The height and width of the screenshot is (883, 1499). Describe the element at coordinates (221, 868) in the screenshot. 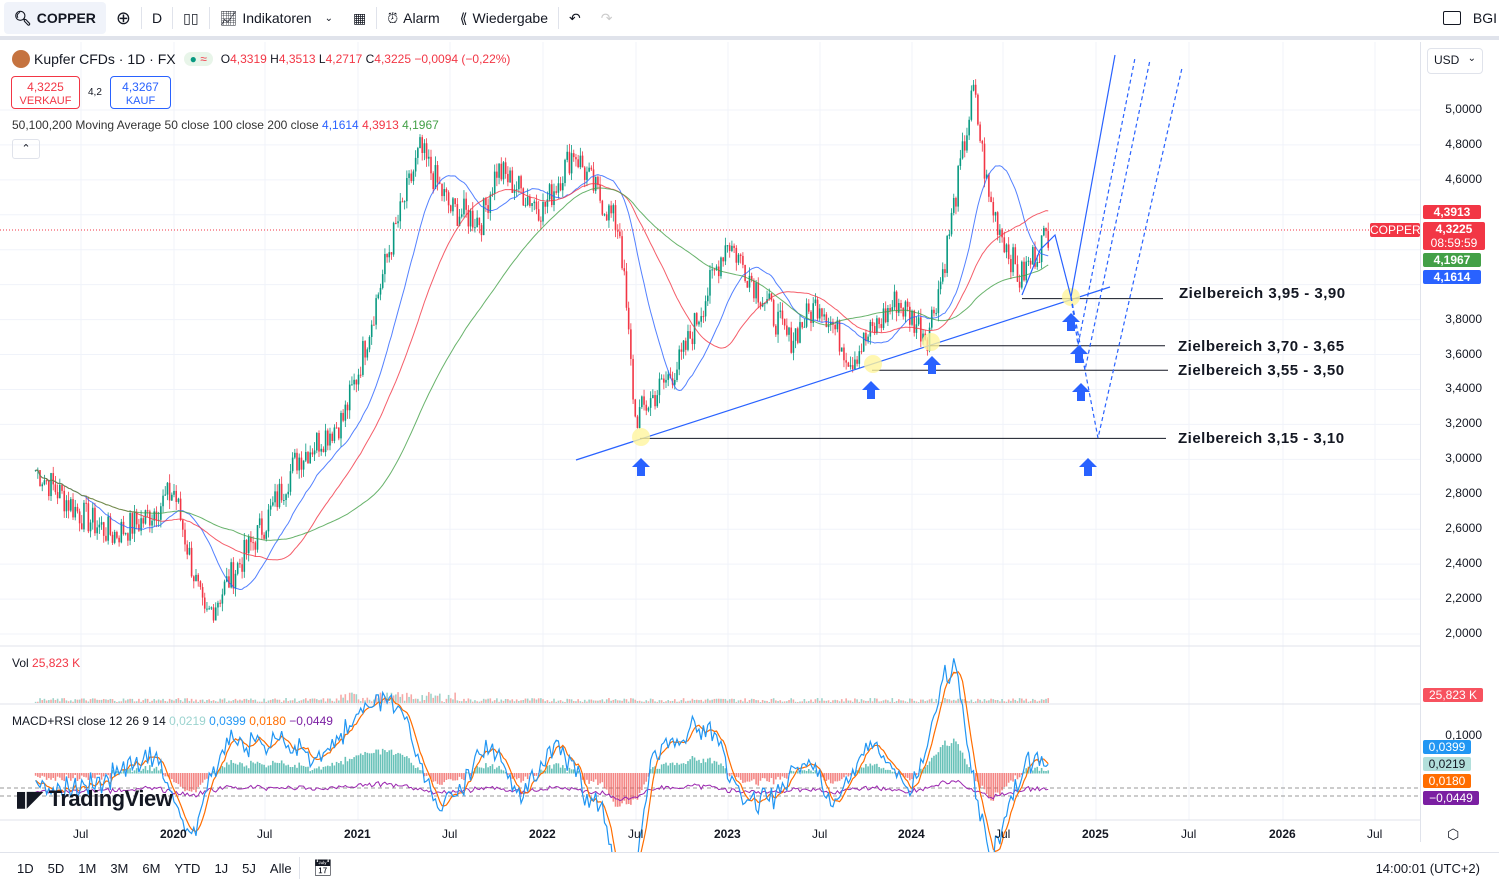

I see `range-1j: 1J` at that location.